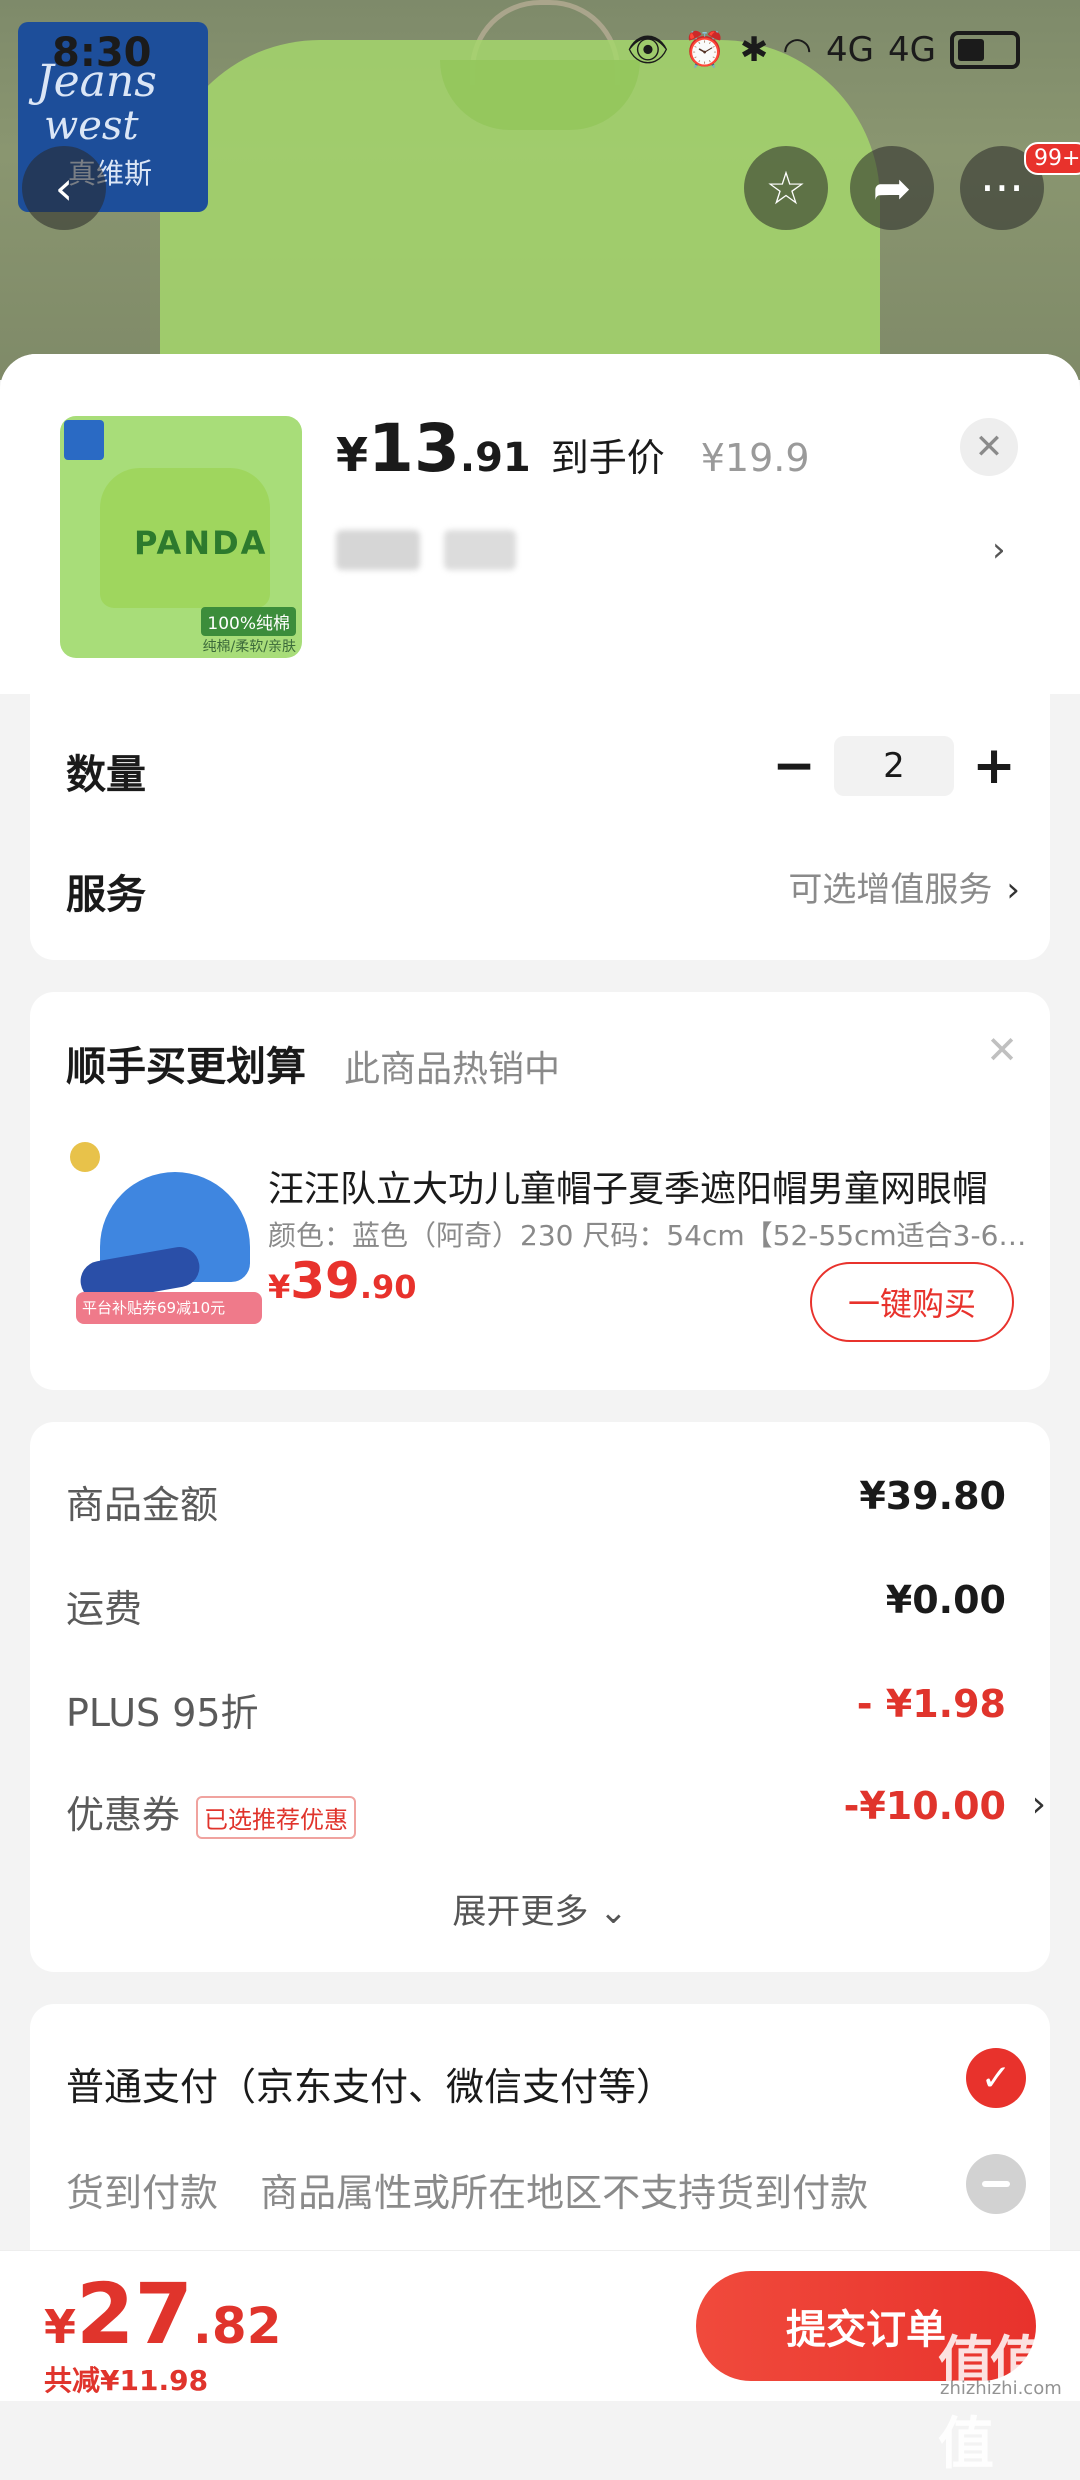  Describe the element at coordinates (162, 1713) in the screenshot. I see `summary-label: PLUS 95折` at that location.